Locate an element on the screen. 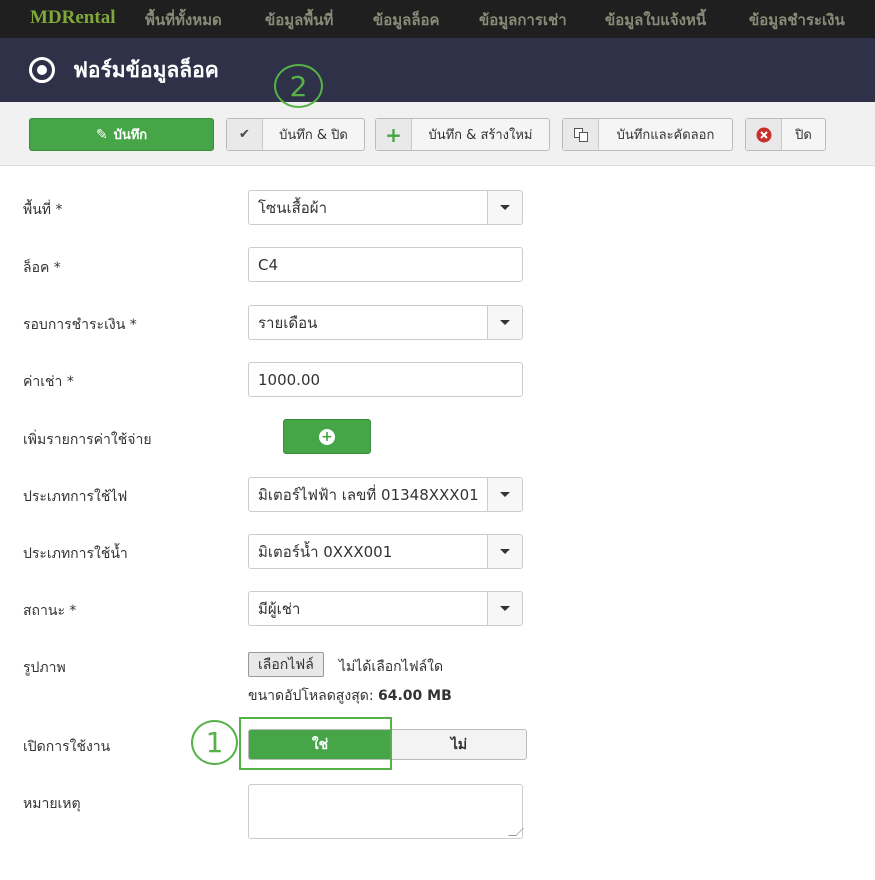  plus-circle-icon: + is located at coordinates (327, 436).